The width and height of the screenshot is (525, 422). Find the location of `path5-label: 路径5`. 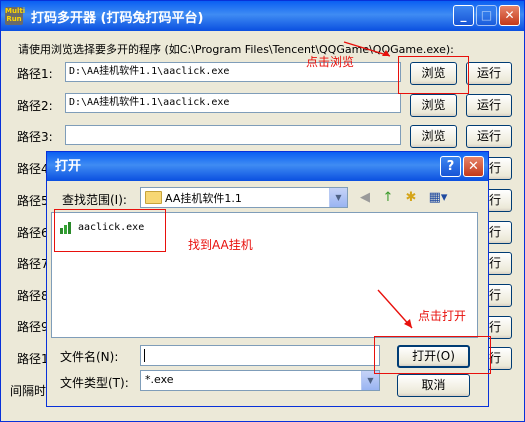

path5-label: 路径5 is located at coordinates (33, 201).